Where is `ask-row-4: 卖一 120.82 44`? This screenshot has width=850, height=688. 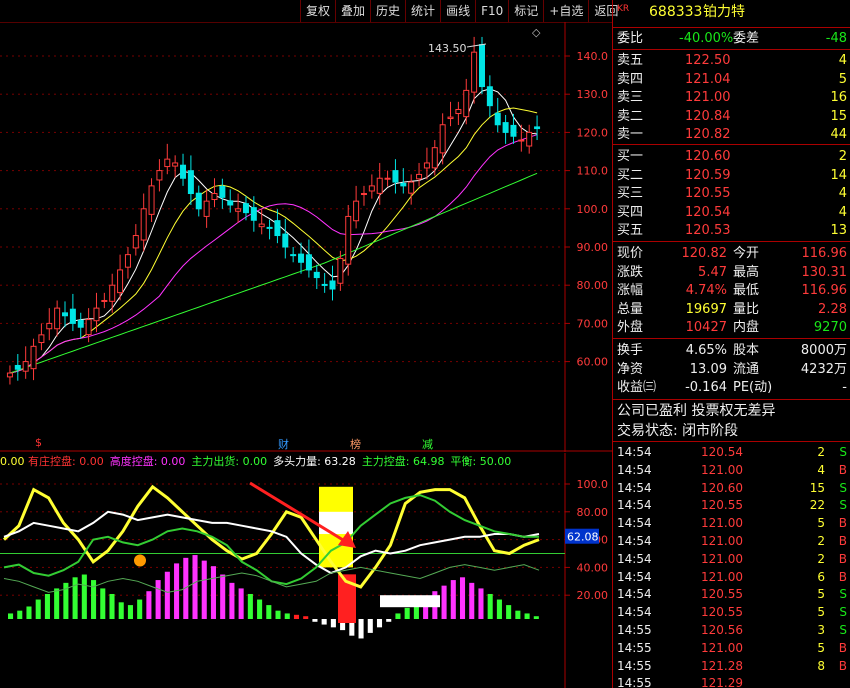 ask-row-4: 卖一 120.82 44 is located at coordinates (732, 134).